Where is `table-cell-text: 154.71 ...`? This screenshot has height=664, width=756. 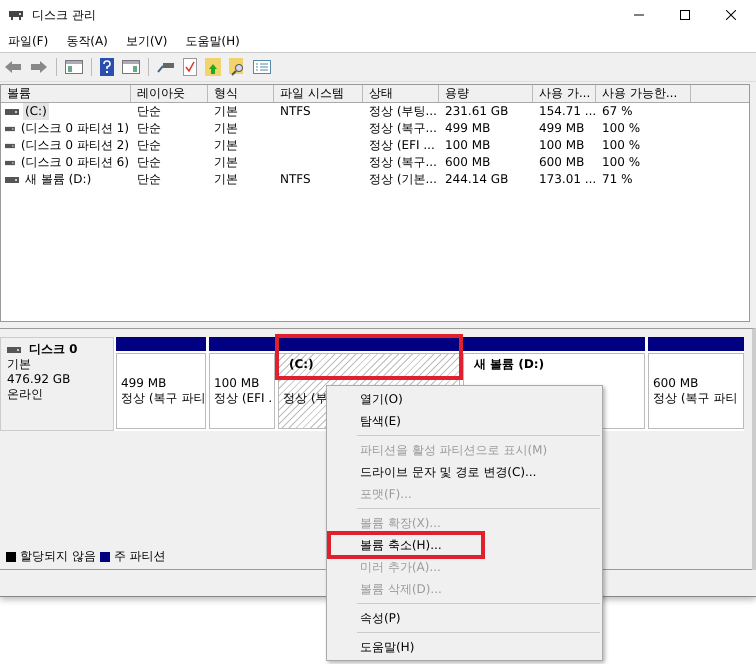
table-cell-text: 154.71 ... is located at coordinates (567, 111).